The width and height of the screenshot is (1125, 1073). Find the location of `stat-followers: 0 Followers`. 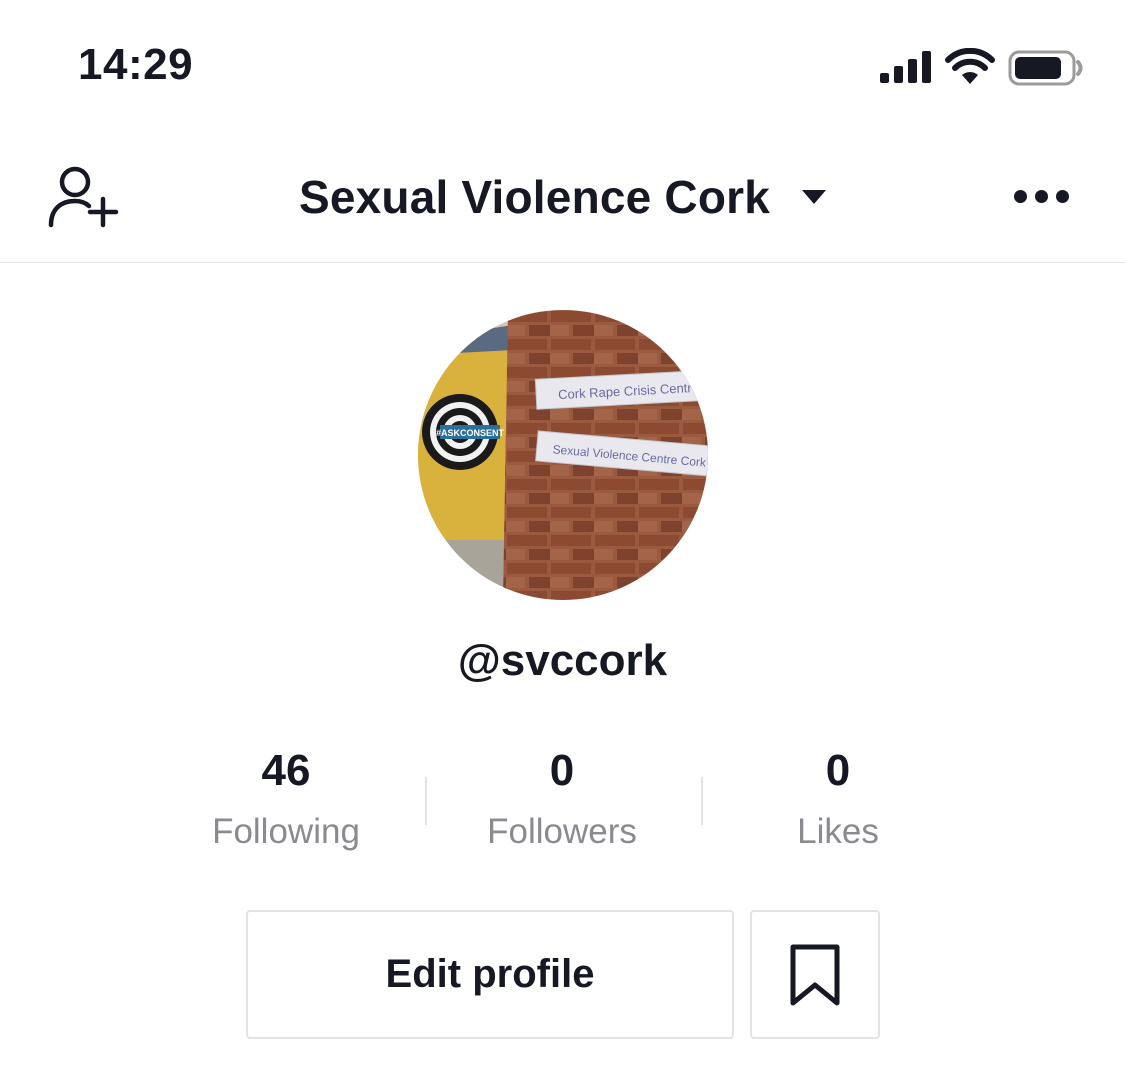

stat-followers: 0 Followers is located at coordinates (562, 799).